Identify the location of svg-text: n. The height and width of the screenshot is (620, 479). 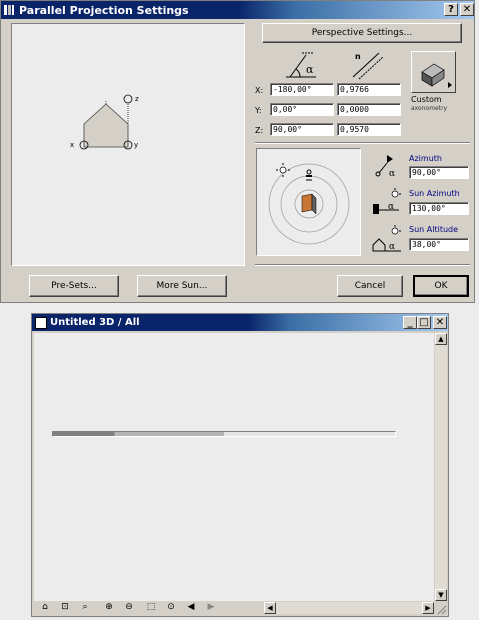
(358, 56).